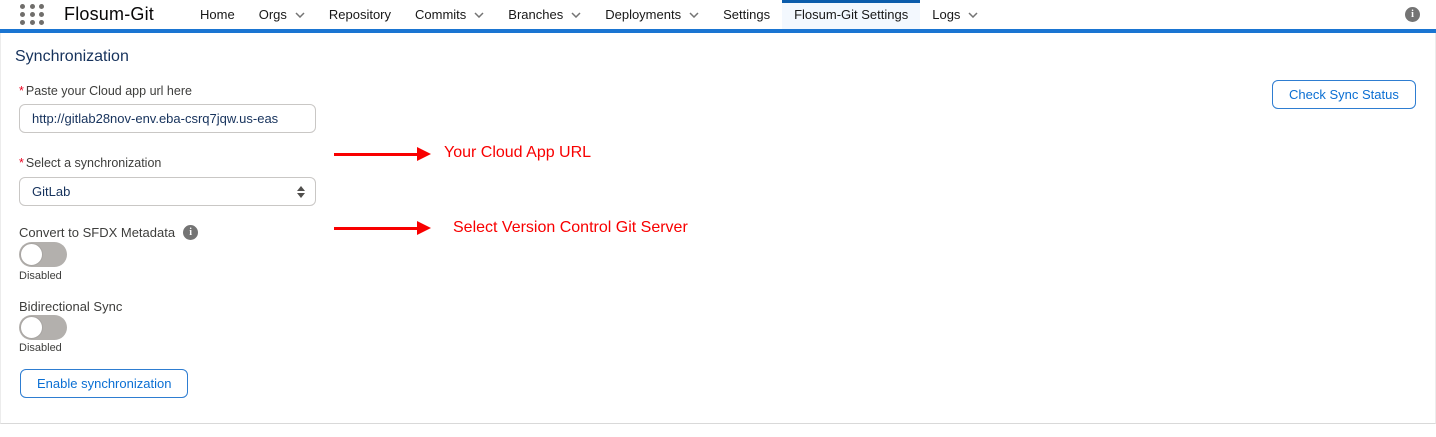 This screenshot has width=1436, height=437. What do you see at coordinates (746, 14) in the screenshot?
I see `nav-item-settings: Settings` at bounding box center [746, 14].